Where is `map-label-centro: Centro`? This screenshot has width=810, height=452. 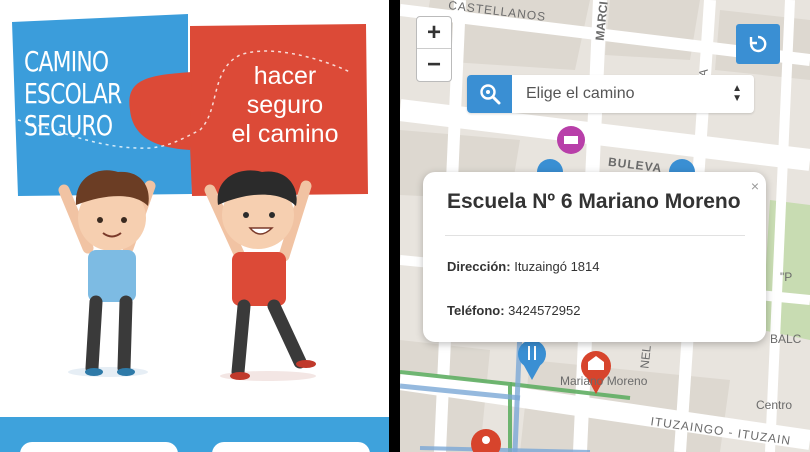
map-label-centro: Centro is located at coordinates (774, 405).